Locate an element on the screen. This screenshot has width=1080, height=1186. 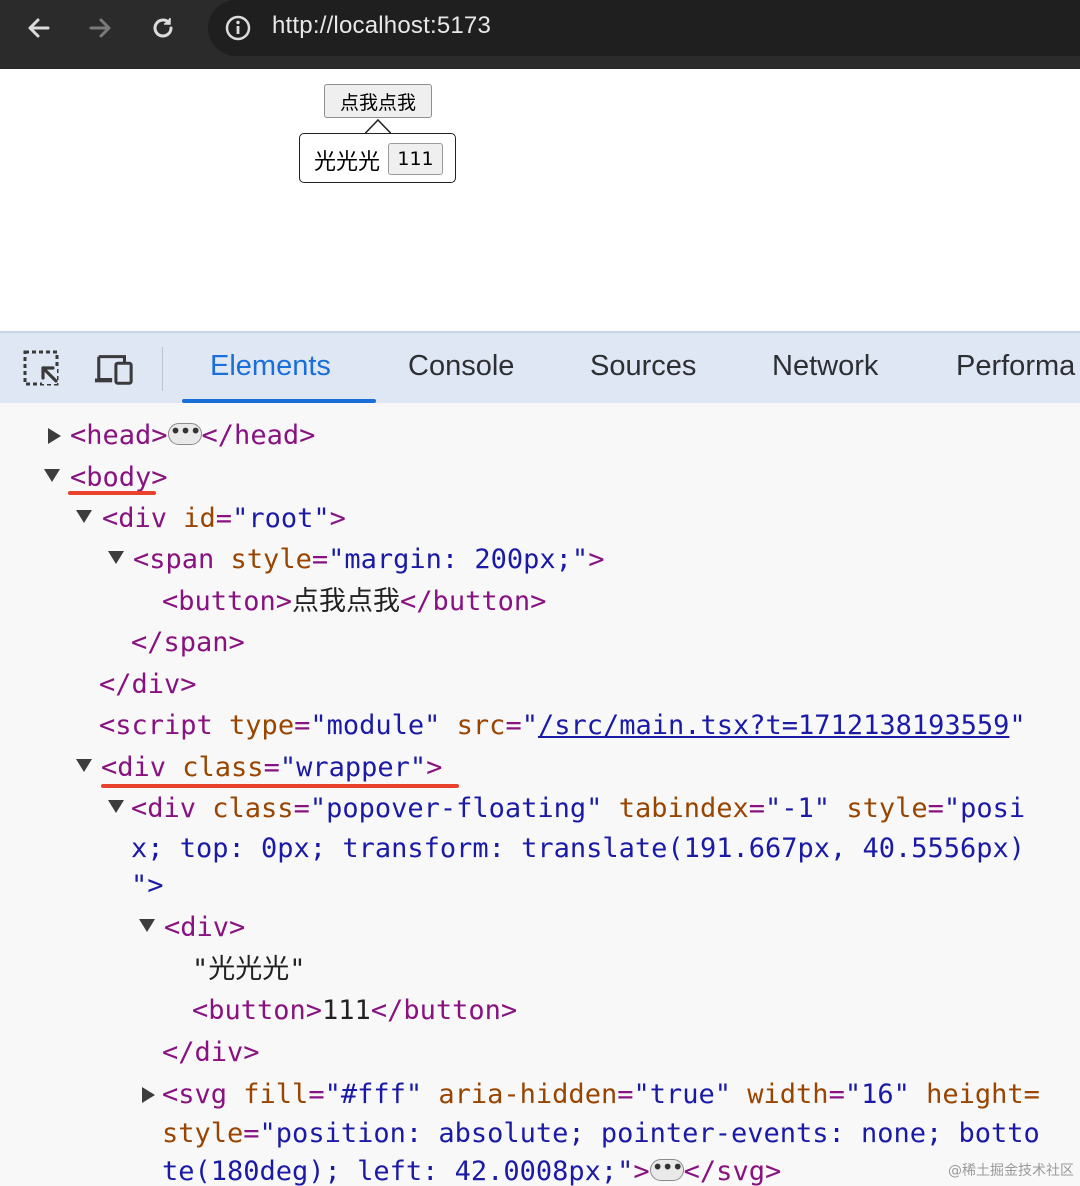
arrow-right-icon is located at coordinates (100, 28).